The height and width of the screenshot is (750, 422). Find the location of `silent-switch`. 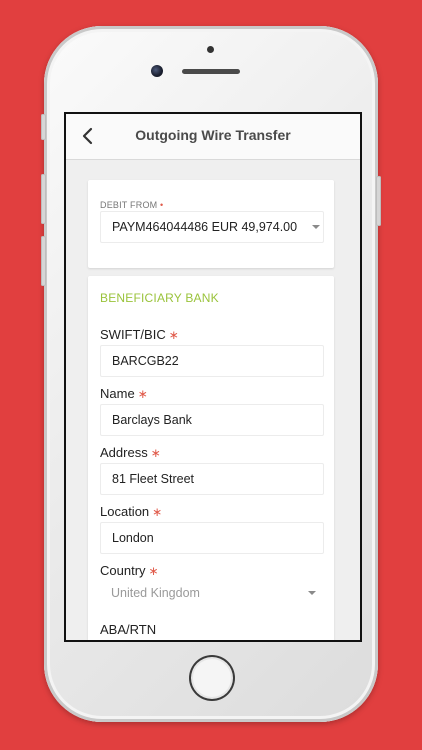

silent-switch is located at coordinates (43, 127).